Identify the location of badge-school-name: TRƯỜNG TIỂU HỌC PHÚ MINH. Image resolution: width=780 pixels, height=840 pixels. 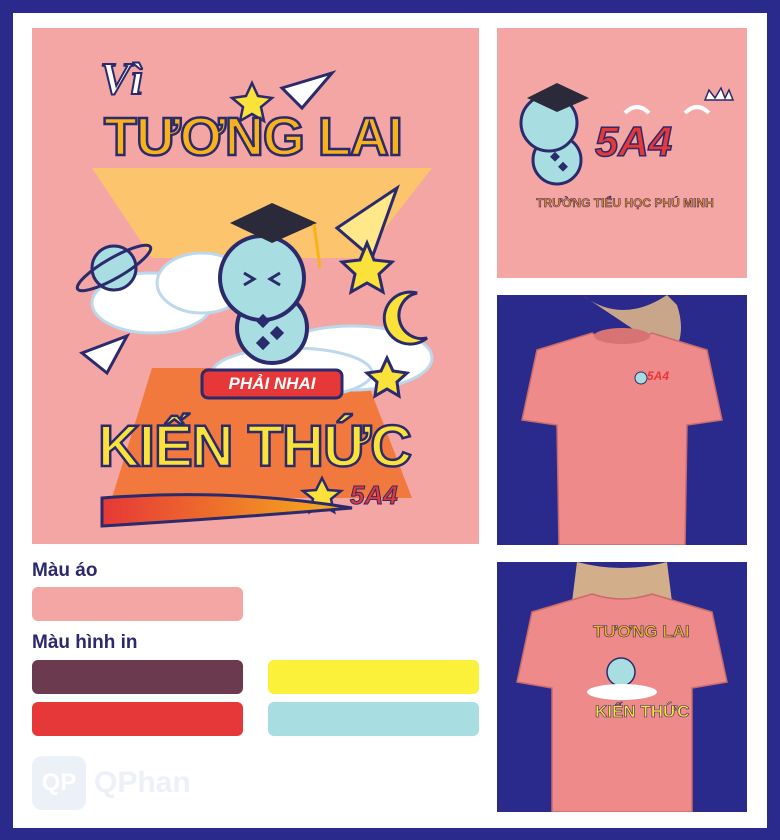
(625, 203).